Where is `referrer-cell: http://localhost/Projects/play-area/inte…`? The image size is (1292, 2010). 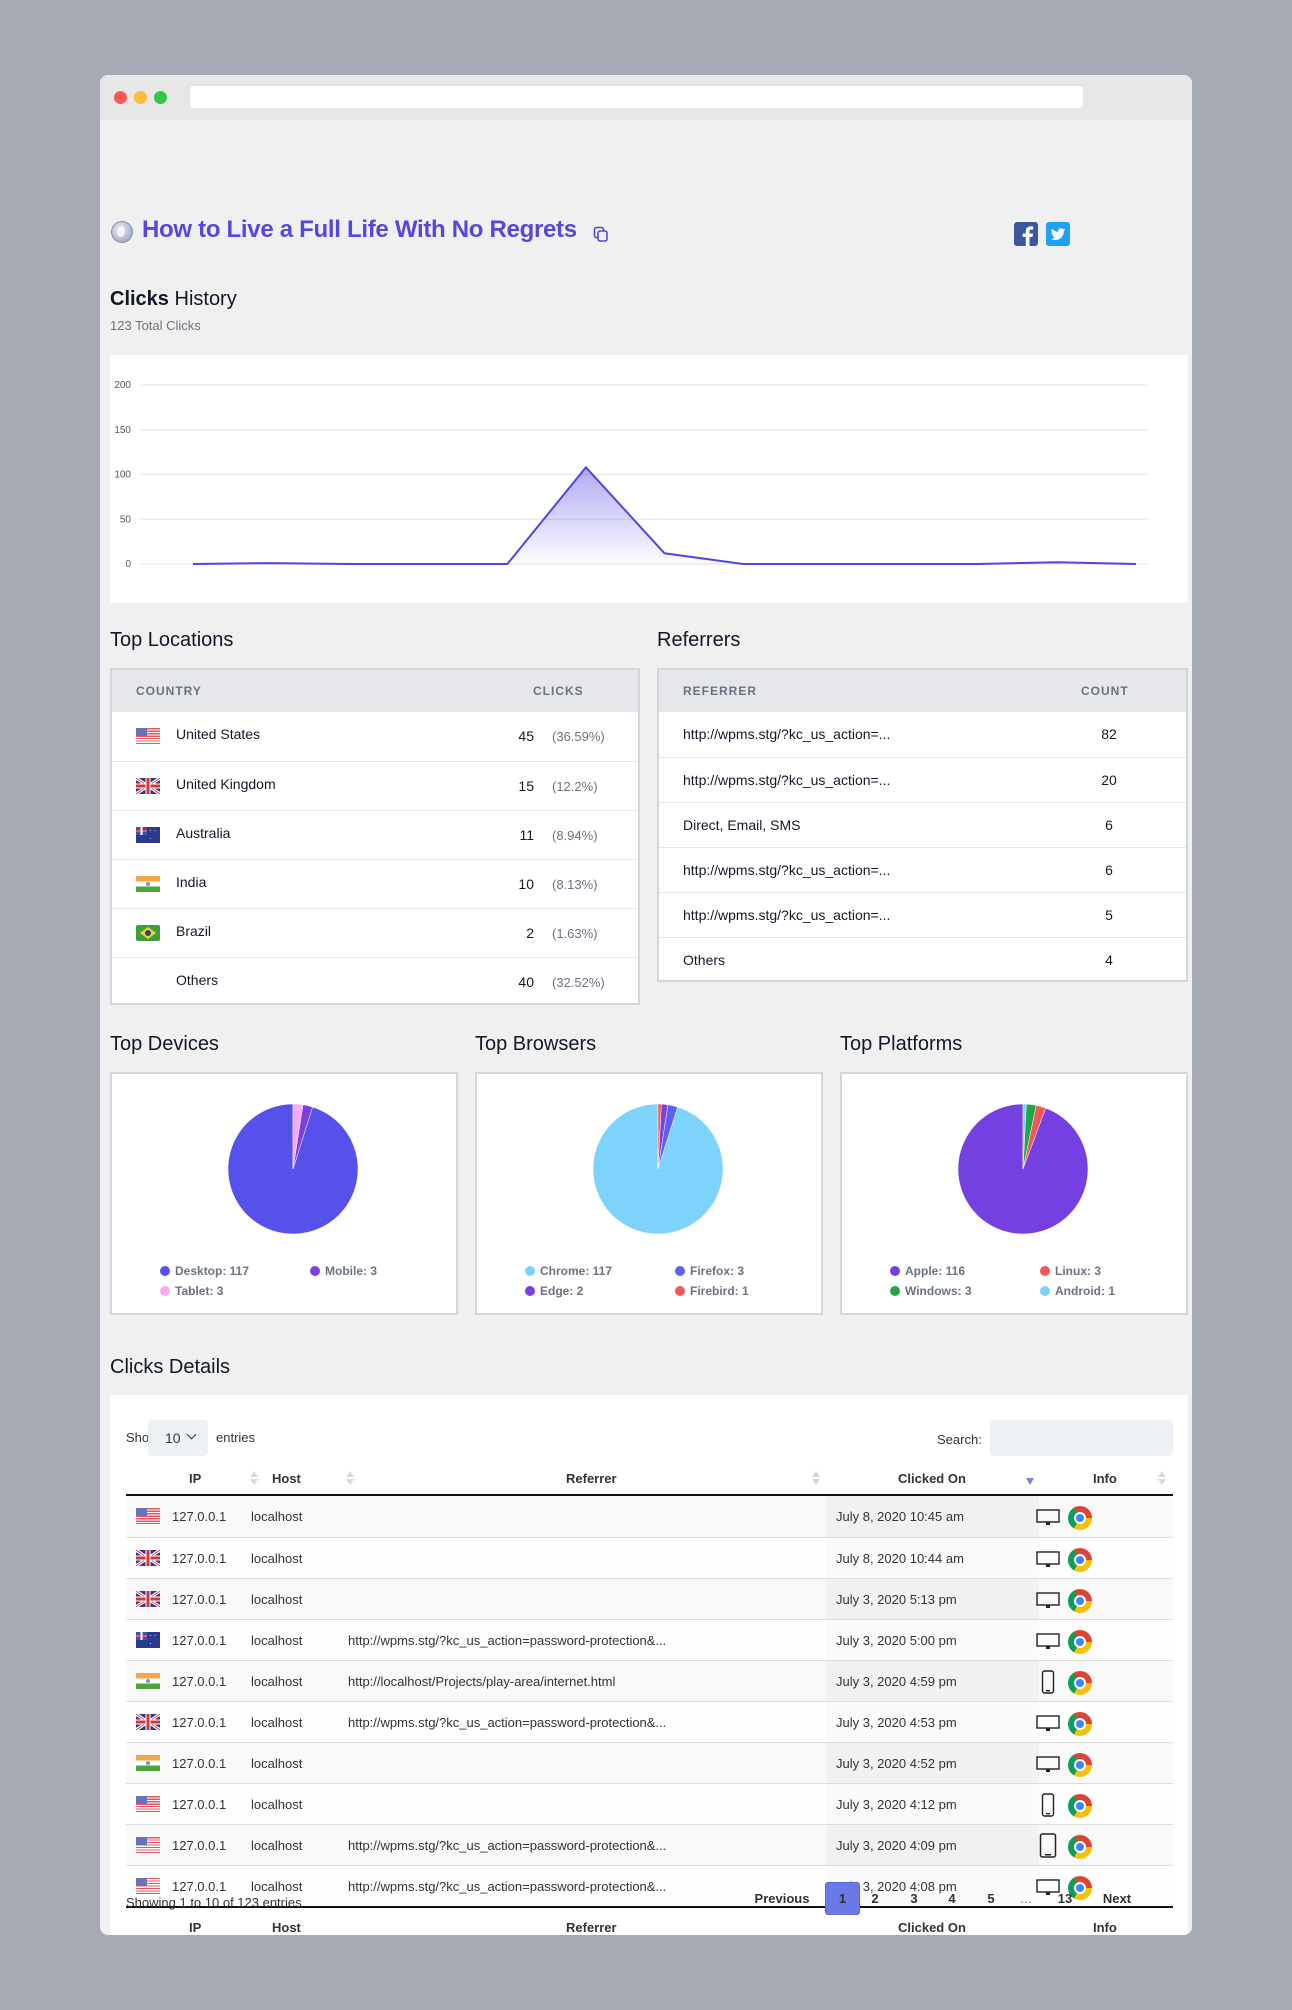 referrer-cell: http://localhost/Projects/play-area/inte… is located at coordinates (481, 1681).